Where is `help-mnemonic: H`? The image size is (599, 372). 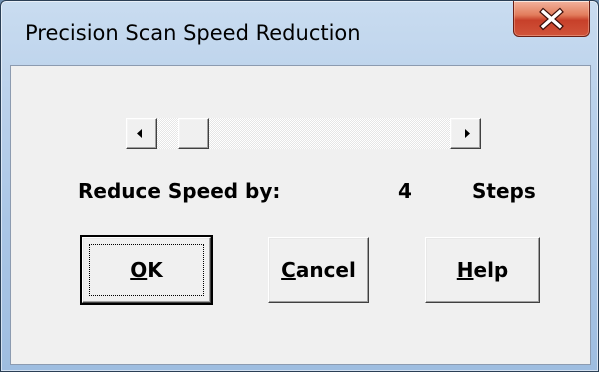
help-mnemonic: H is located at coordinates (465, 270).